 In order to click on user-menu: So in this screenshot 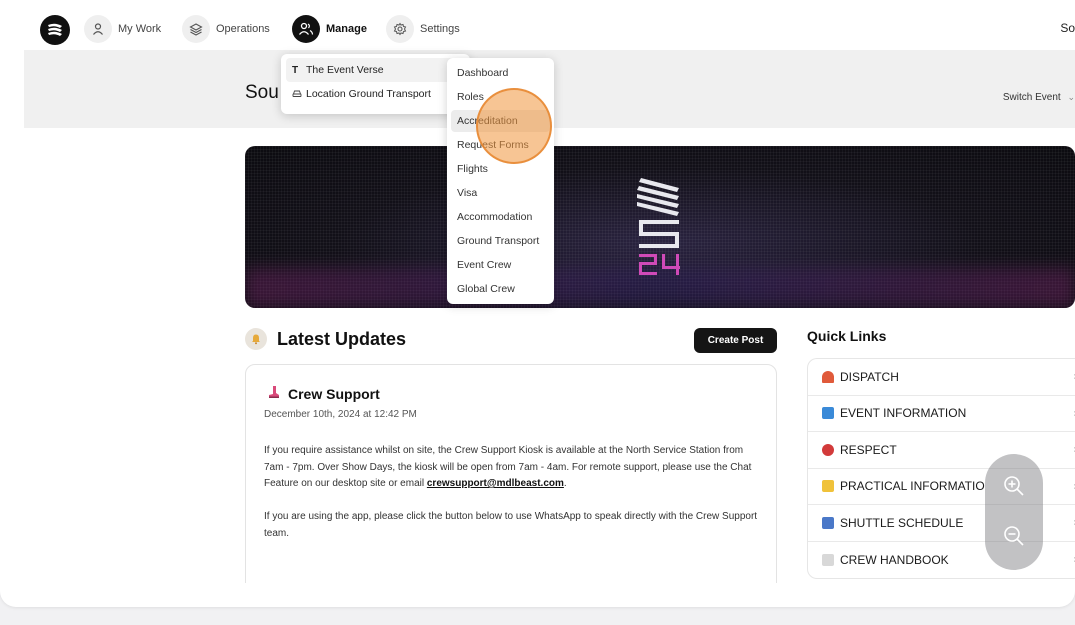, I will do `click(1067, 28)`.